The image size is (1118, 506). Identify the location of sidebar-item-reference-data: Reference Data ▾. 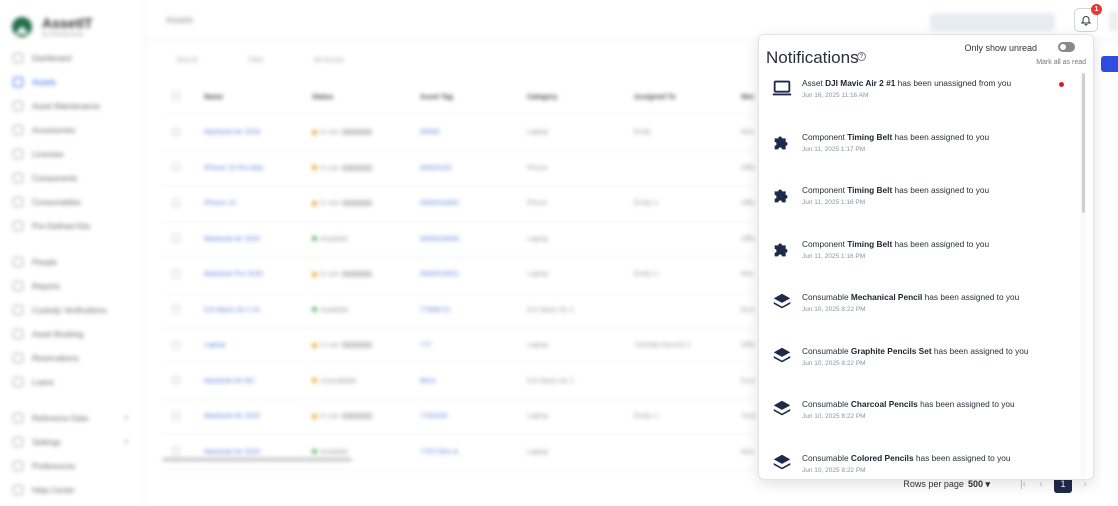
(72, 418).